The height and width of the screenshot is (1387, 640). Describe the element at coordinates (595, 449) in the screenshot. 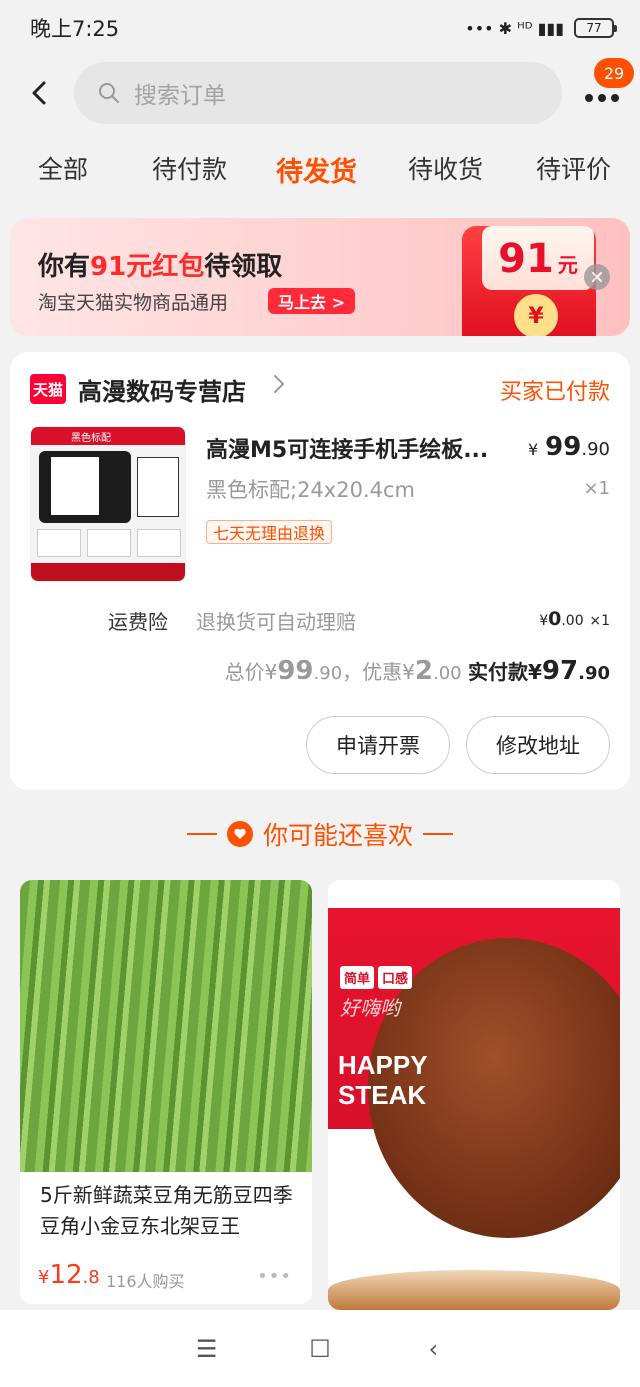

I see `price-decimal: .90` at that location.